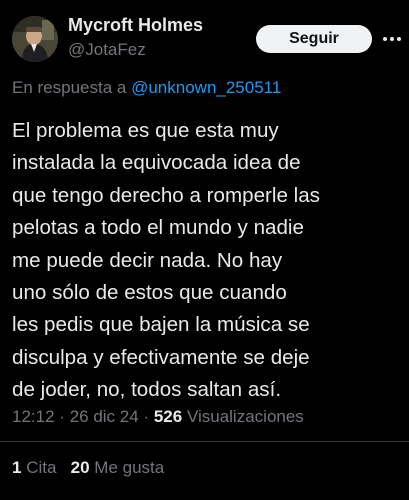 The width and height of the screenshot is (409, 500). Describe the element at coordinates (33, 416) in the screenshot. I see `tweet-time: 12:12` at that location.